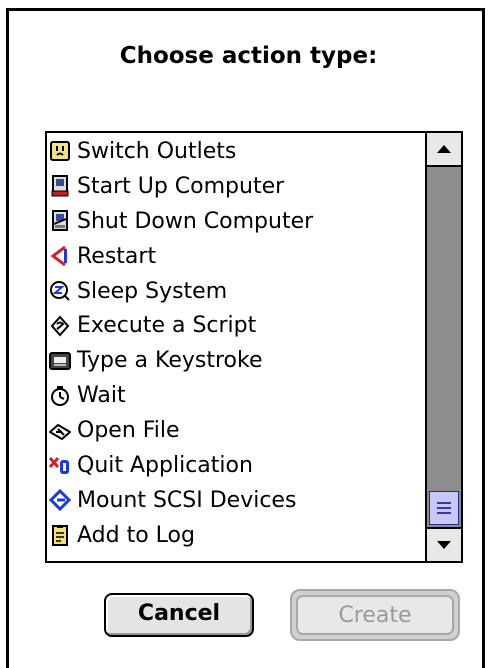 The height and width of the screenshot is (668, 491). I want to click on list-item-add-to-log: Add to Log, so click(235, 535).